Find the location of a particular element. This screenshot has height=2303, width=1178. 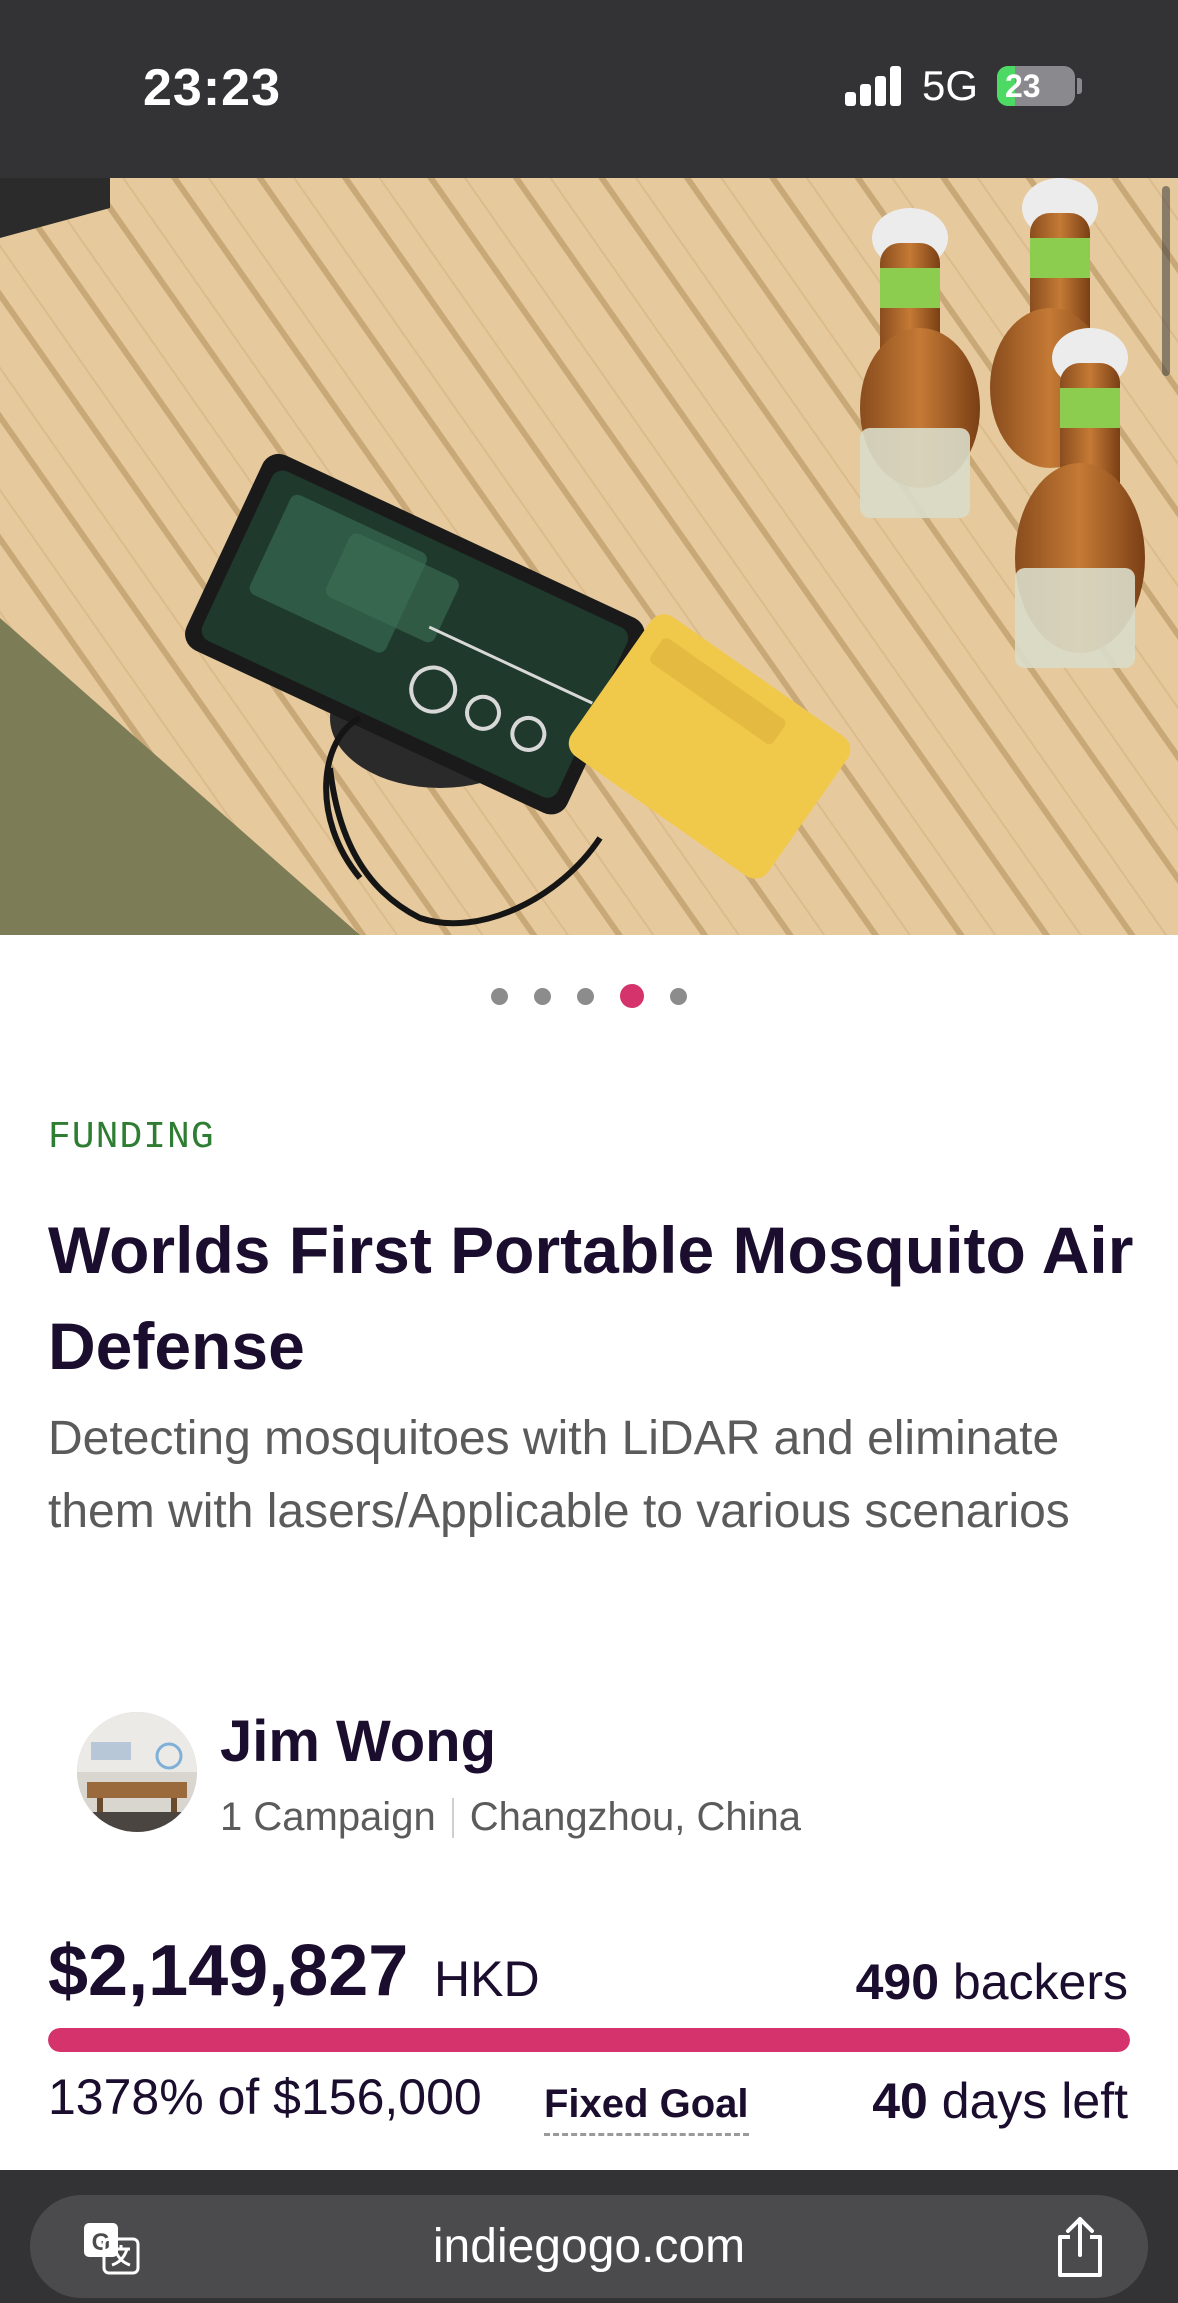

percent-of-goal: 1378% of $156,000 is located at coordinates (265, 2097).